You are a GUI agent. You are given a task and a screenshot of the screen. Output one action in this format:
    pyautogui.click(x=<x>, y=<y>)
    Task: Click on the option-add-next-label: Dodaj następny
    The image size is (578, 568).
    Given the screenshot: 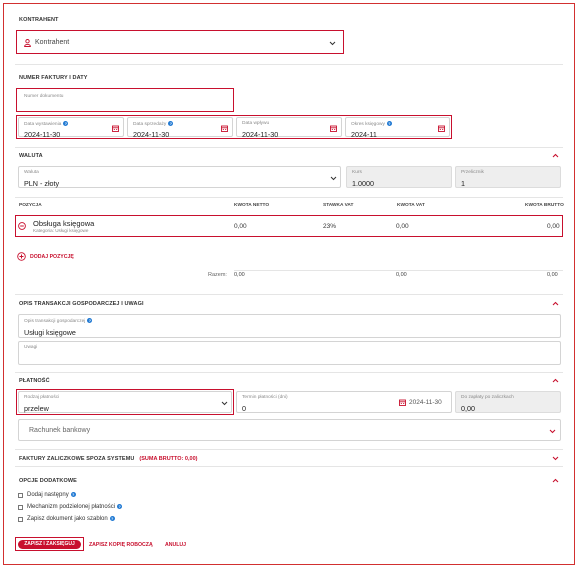 What is the action you would take?
    pyautogui.click(x=48, y=495)
    